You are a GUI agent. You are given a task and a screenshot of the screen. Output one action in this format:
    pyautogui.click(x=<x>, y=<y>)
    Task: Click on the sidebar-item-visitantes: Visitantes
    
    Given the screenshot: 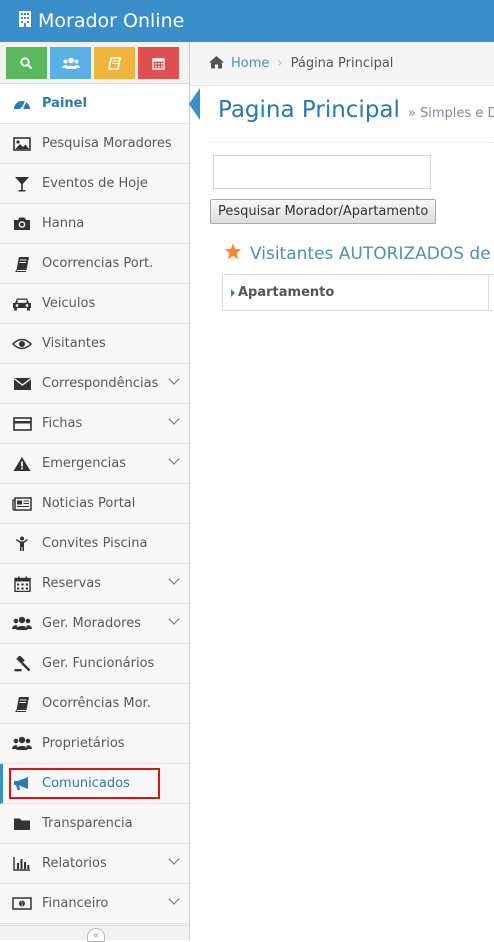 What is the action you would take?
    pyautogui.click(x=94, y=344)
    